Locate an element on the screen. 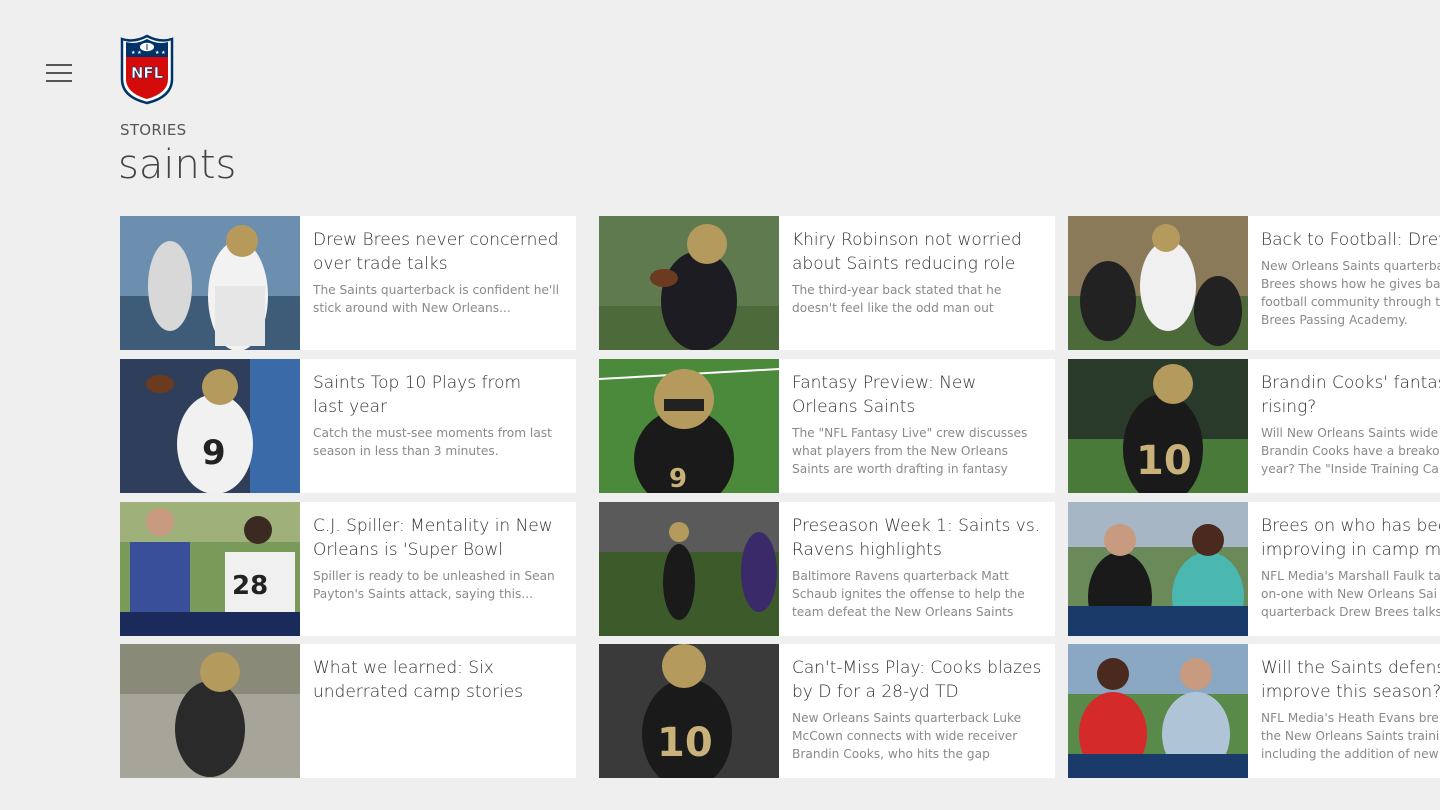 The width and height of the screenshot is (1440, 810). nfl-logo-text: NFL is located at coordinates (147, 73).